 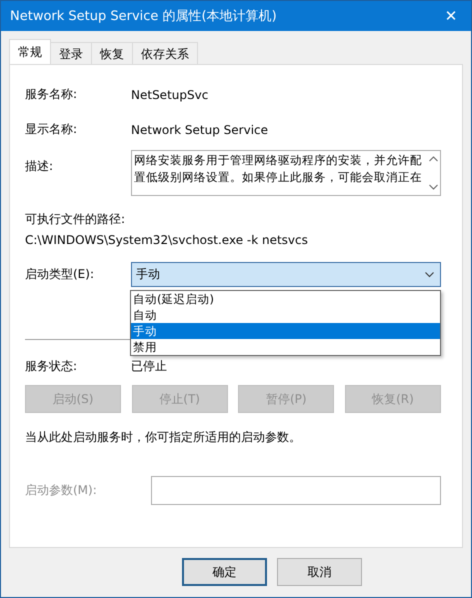 What do you see at coordinates (163, 437) in the screenshot?
I see `hint-text: 当从此处启动服务时，你可指定所适用的启动参数。` at bounding box center [163, 437].